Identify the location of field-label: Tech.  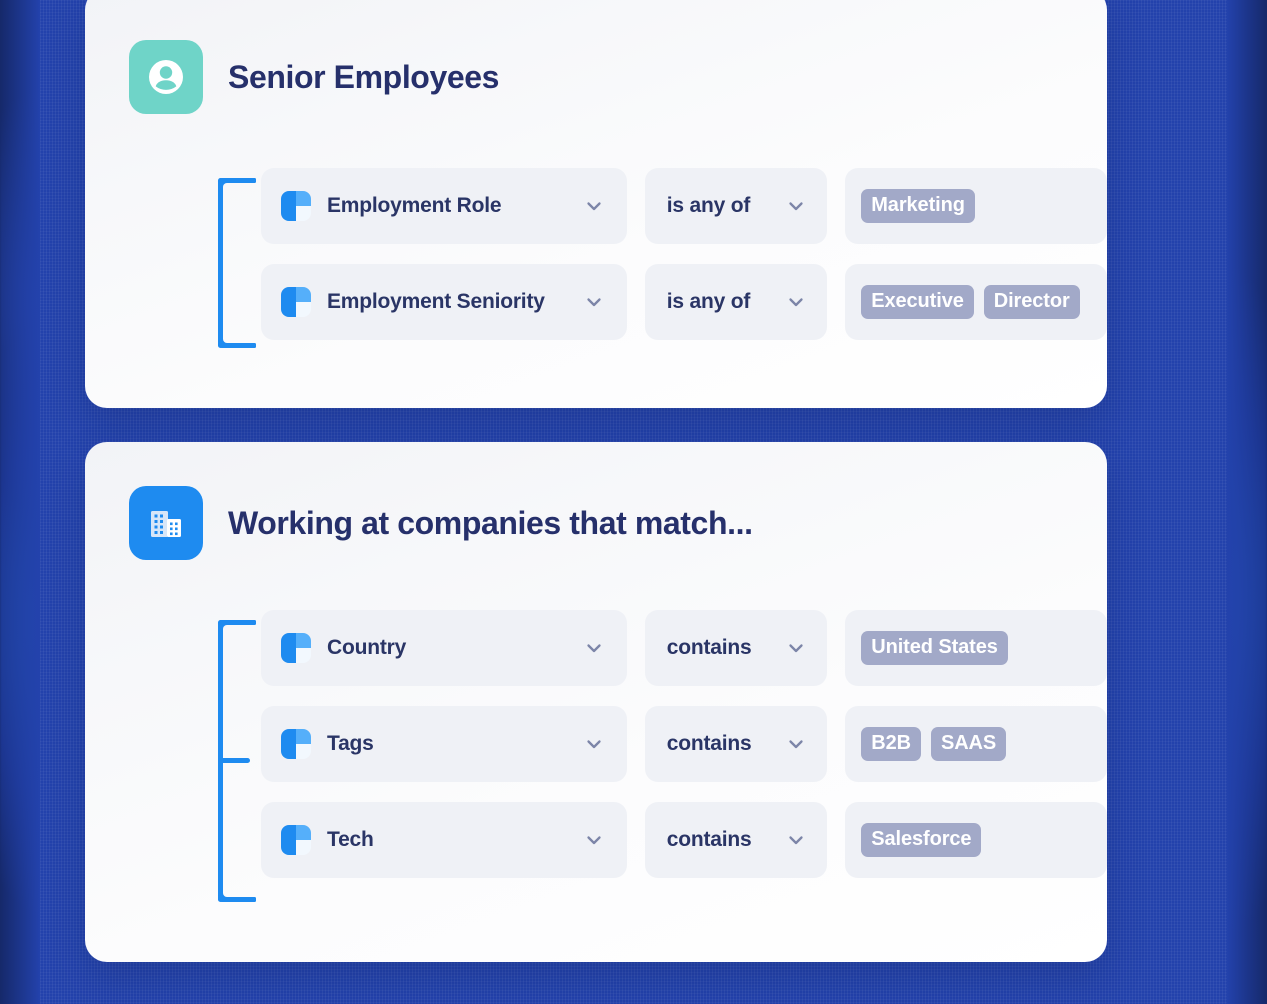
(350, 839).